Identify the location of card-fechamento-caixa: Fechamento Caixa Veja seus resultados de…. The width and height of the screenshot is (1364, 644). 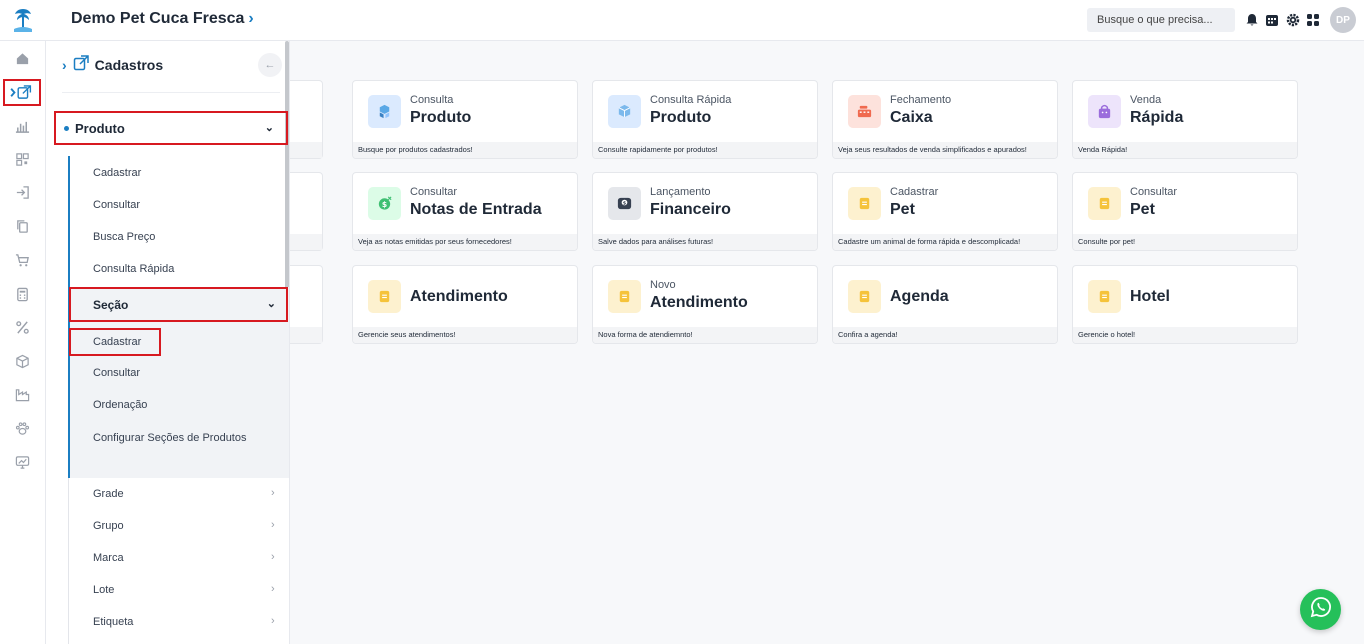
(945, 119).